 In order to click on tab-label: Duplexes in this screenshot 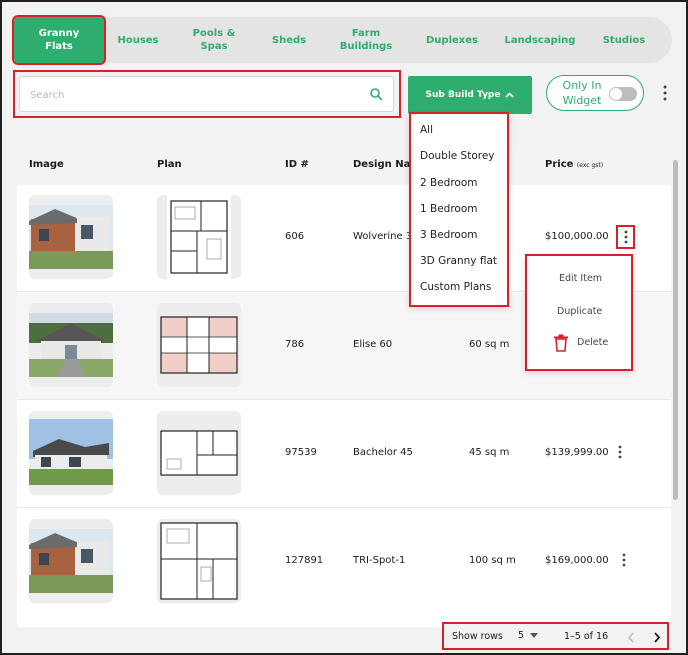, I will do `click(452, 40)`.